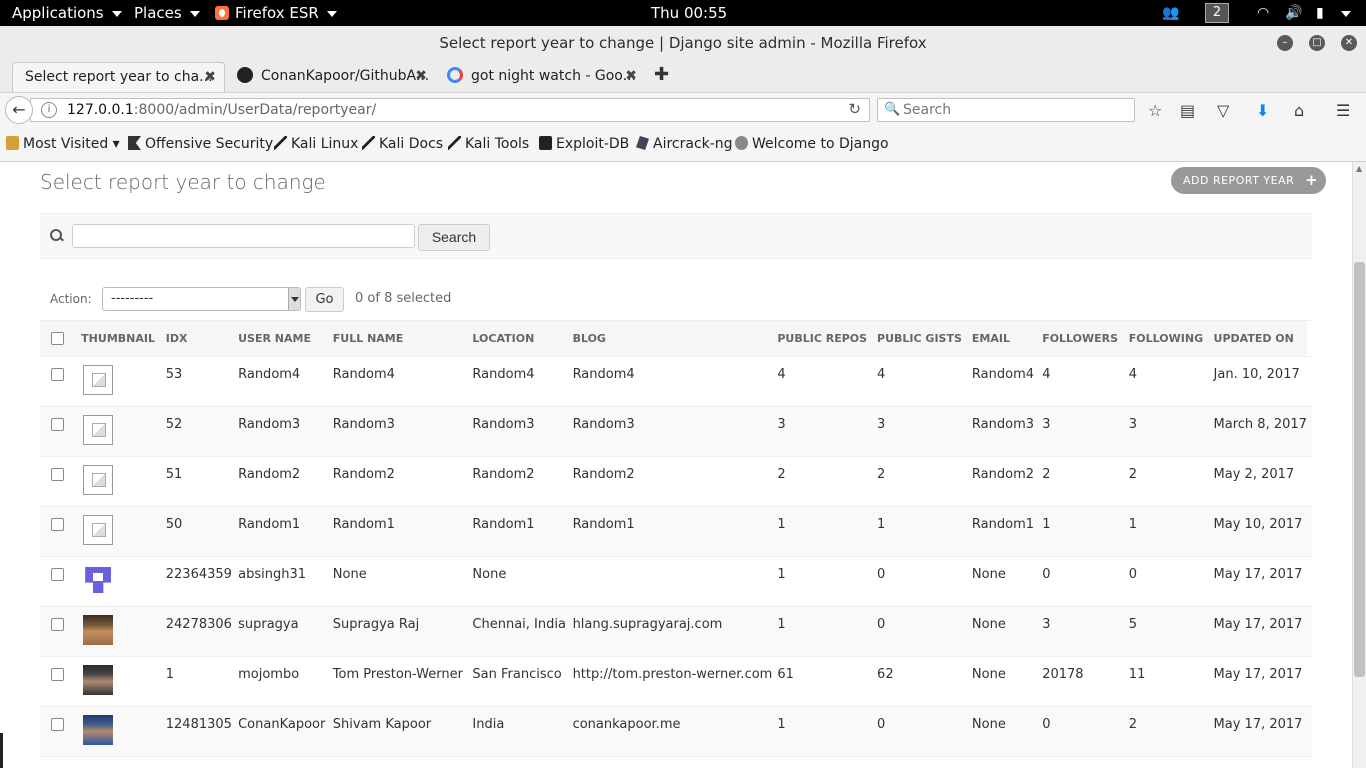 Image resolution: width=1366 pixels, height=768 pixels. I want to click on tab-github: ConanKapoor/GithubA... ✖, so click(330, 77).